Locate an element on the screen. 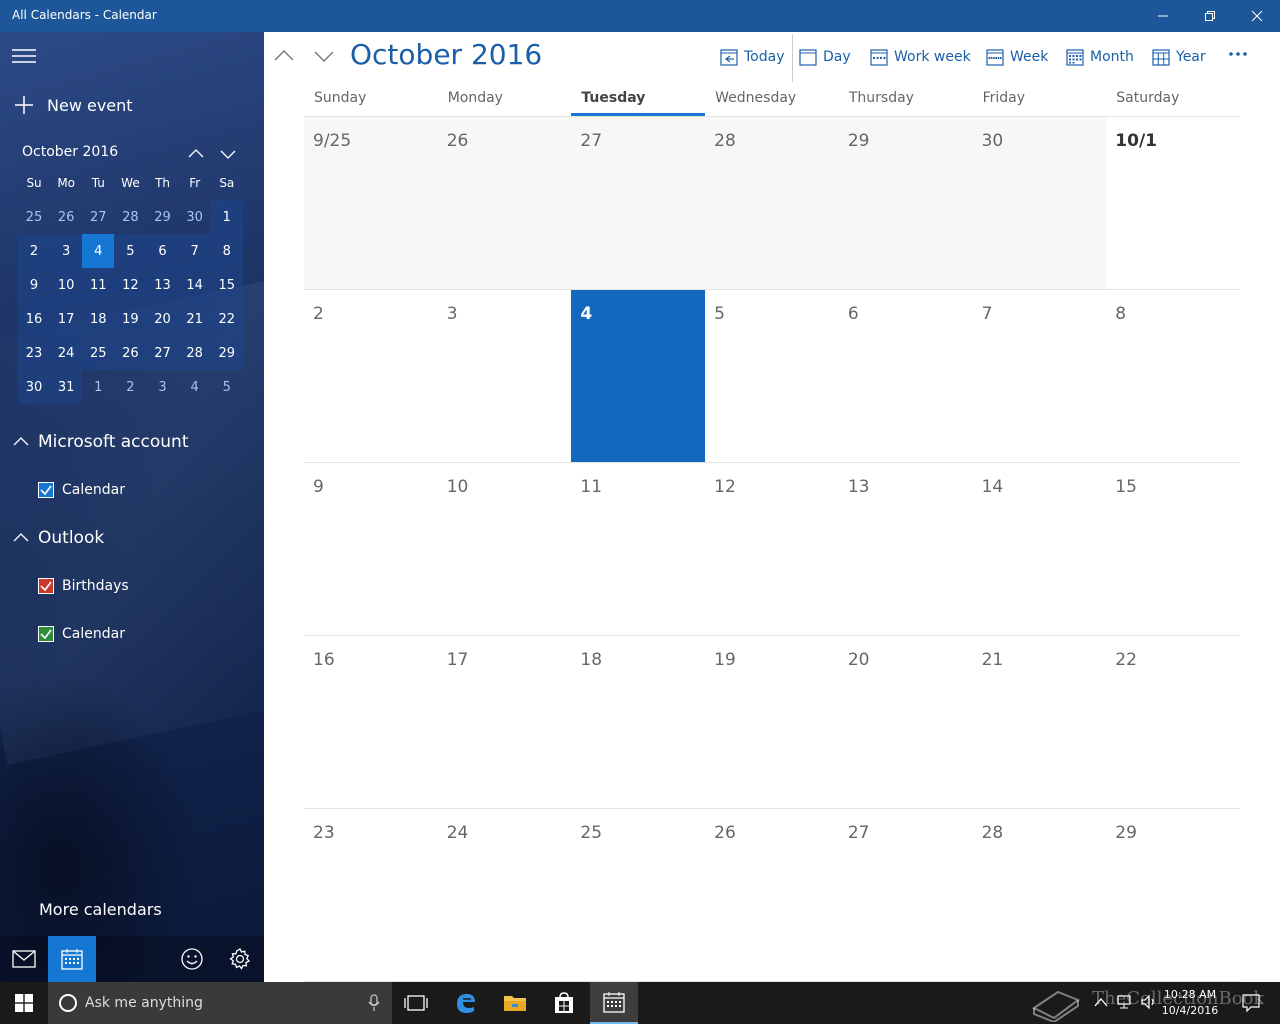 Image resolution: width=1280 pixels, height=1024 pixels. mini-calendar-day: 14 is located at coordinates (194, 285).